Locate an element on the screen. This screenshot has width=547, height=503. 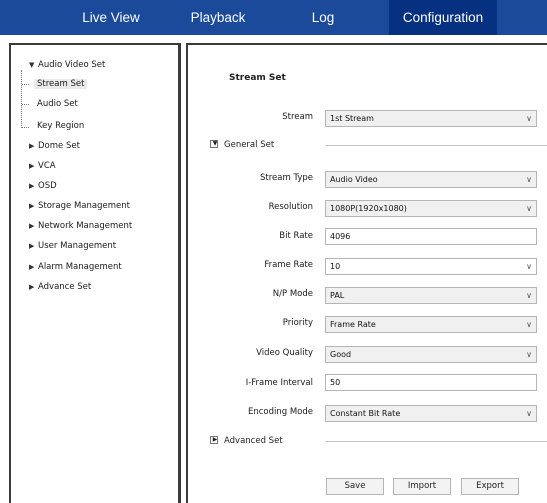
tree-node-osd: ▶ OSD is located at coordinates (43, 186).